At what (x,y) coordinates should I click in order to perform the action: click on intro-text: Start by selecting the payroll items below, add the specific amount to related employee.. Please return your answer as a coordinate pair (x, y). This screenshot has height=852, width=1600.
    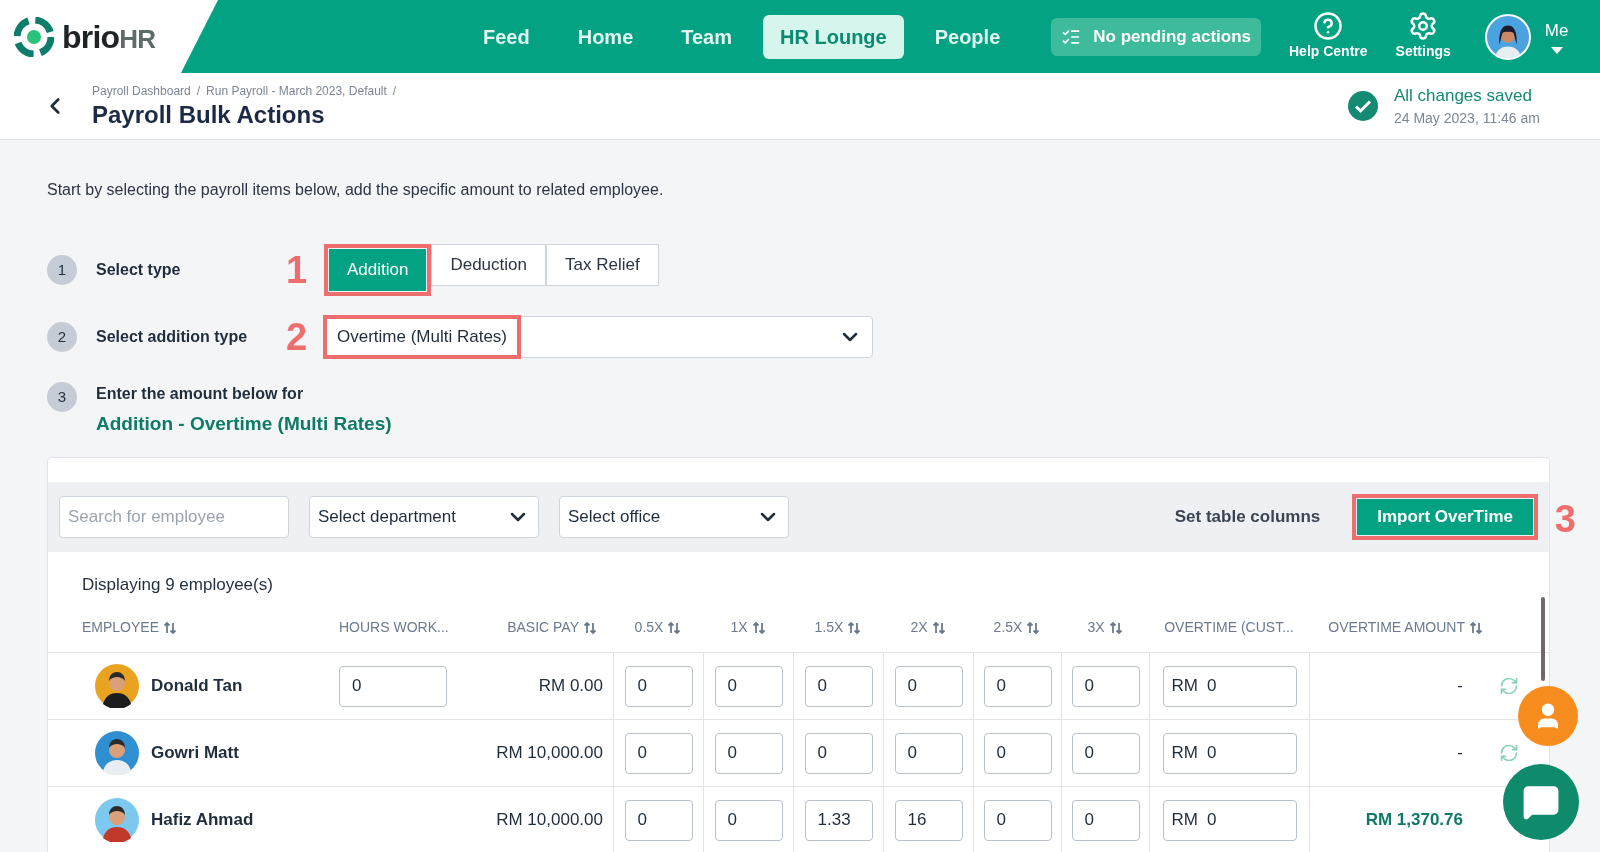
    Looking at the image, I should click on (356, 190).